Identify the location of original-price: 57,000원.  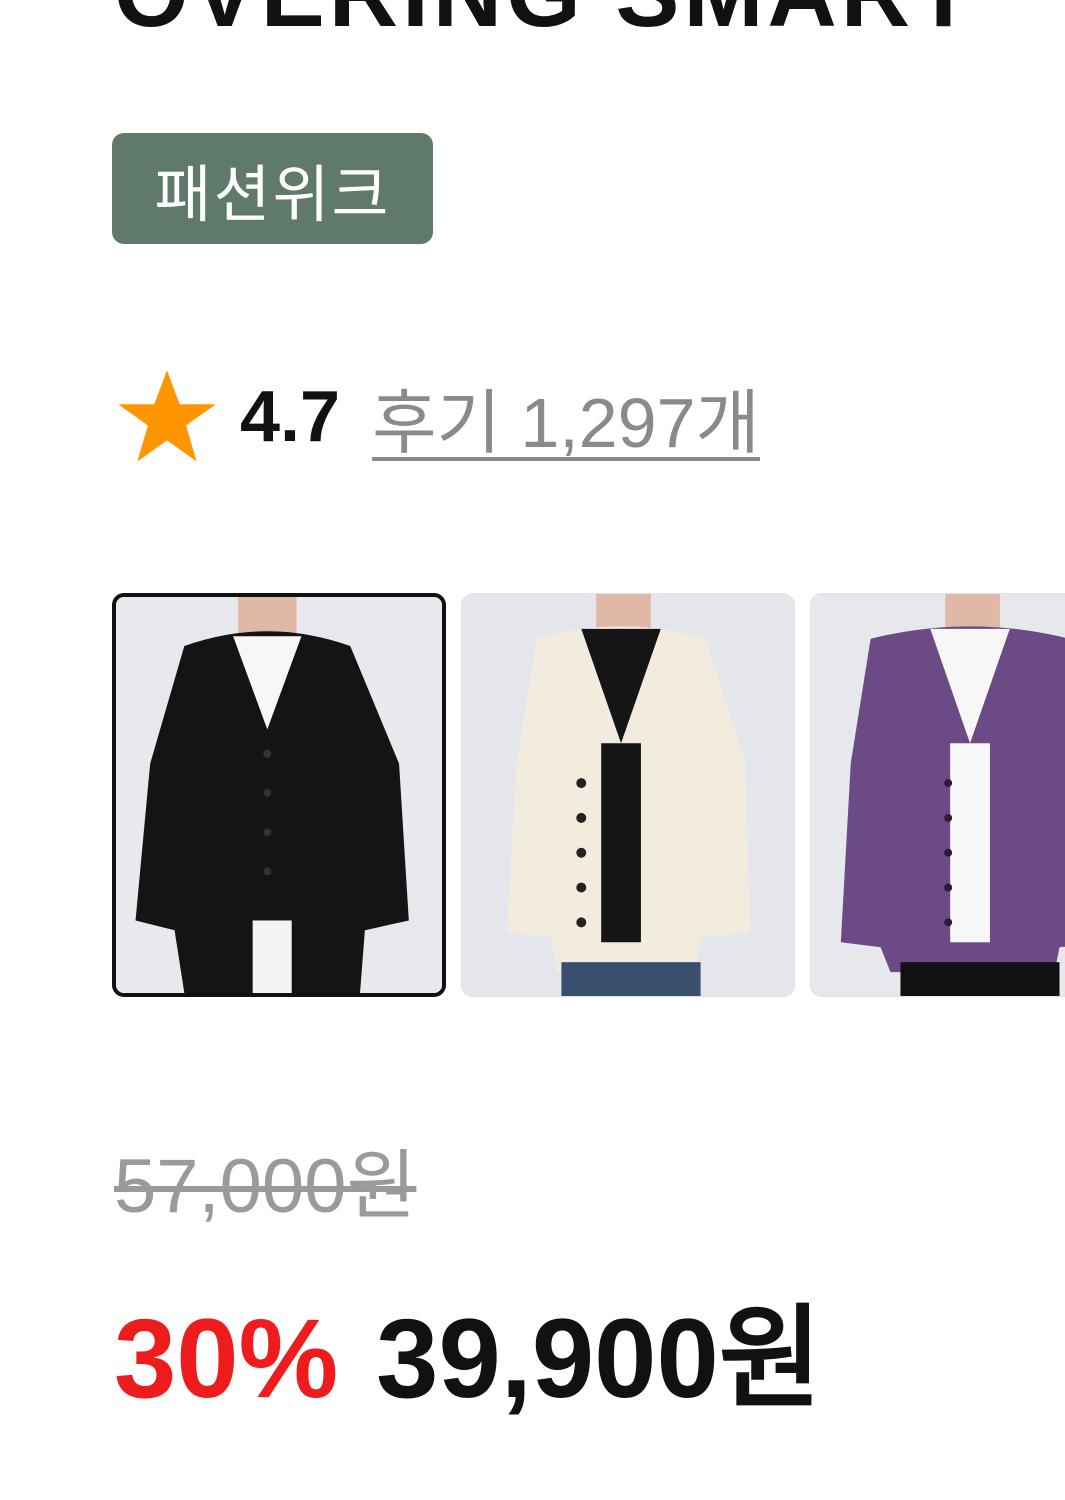
(265, 1186).